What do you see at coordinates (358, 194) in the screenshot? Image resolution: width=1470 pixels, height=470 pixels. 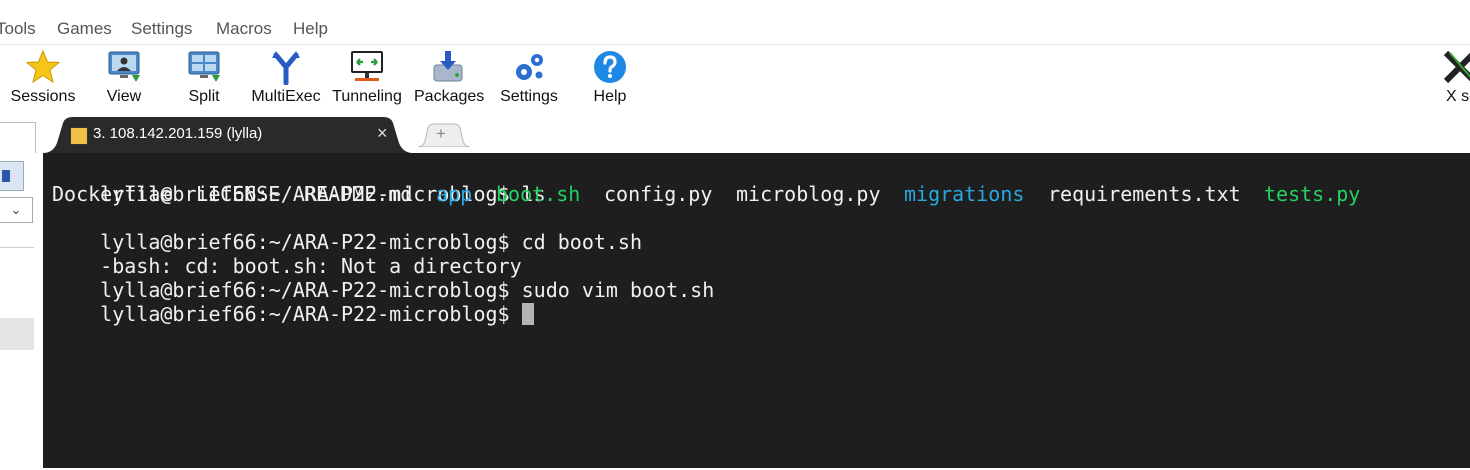 I see `ls-entry: README.md` at bounding box center [358, 194].